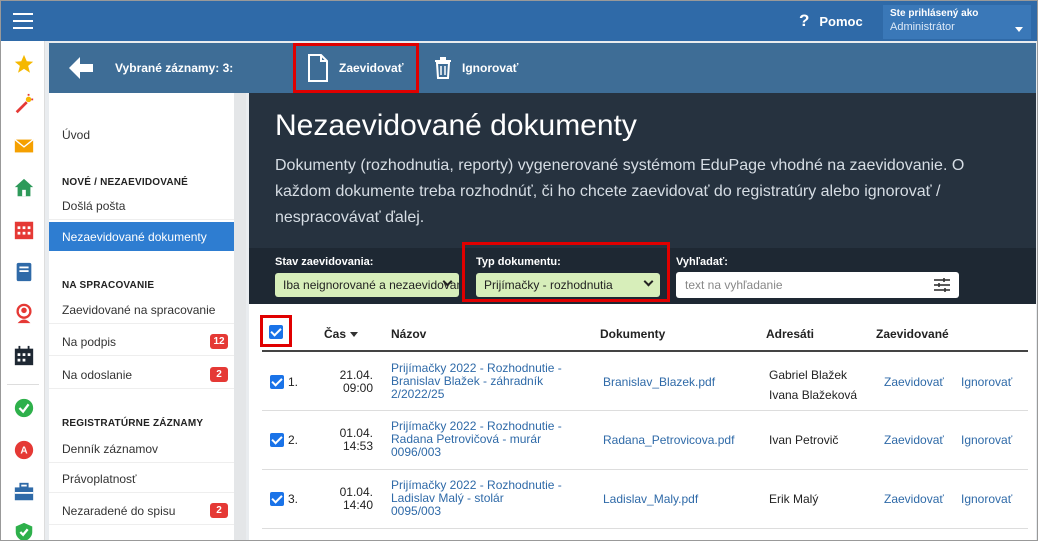 The image size is (1038, 541). Describe the element at coordinates (133, 423) in the screenshot. I see `sidebar-section-registry: REGISTRATÚRNE ZÁZNAMY` at that location.